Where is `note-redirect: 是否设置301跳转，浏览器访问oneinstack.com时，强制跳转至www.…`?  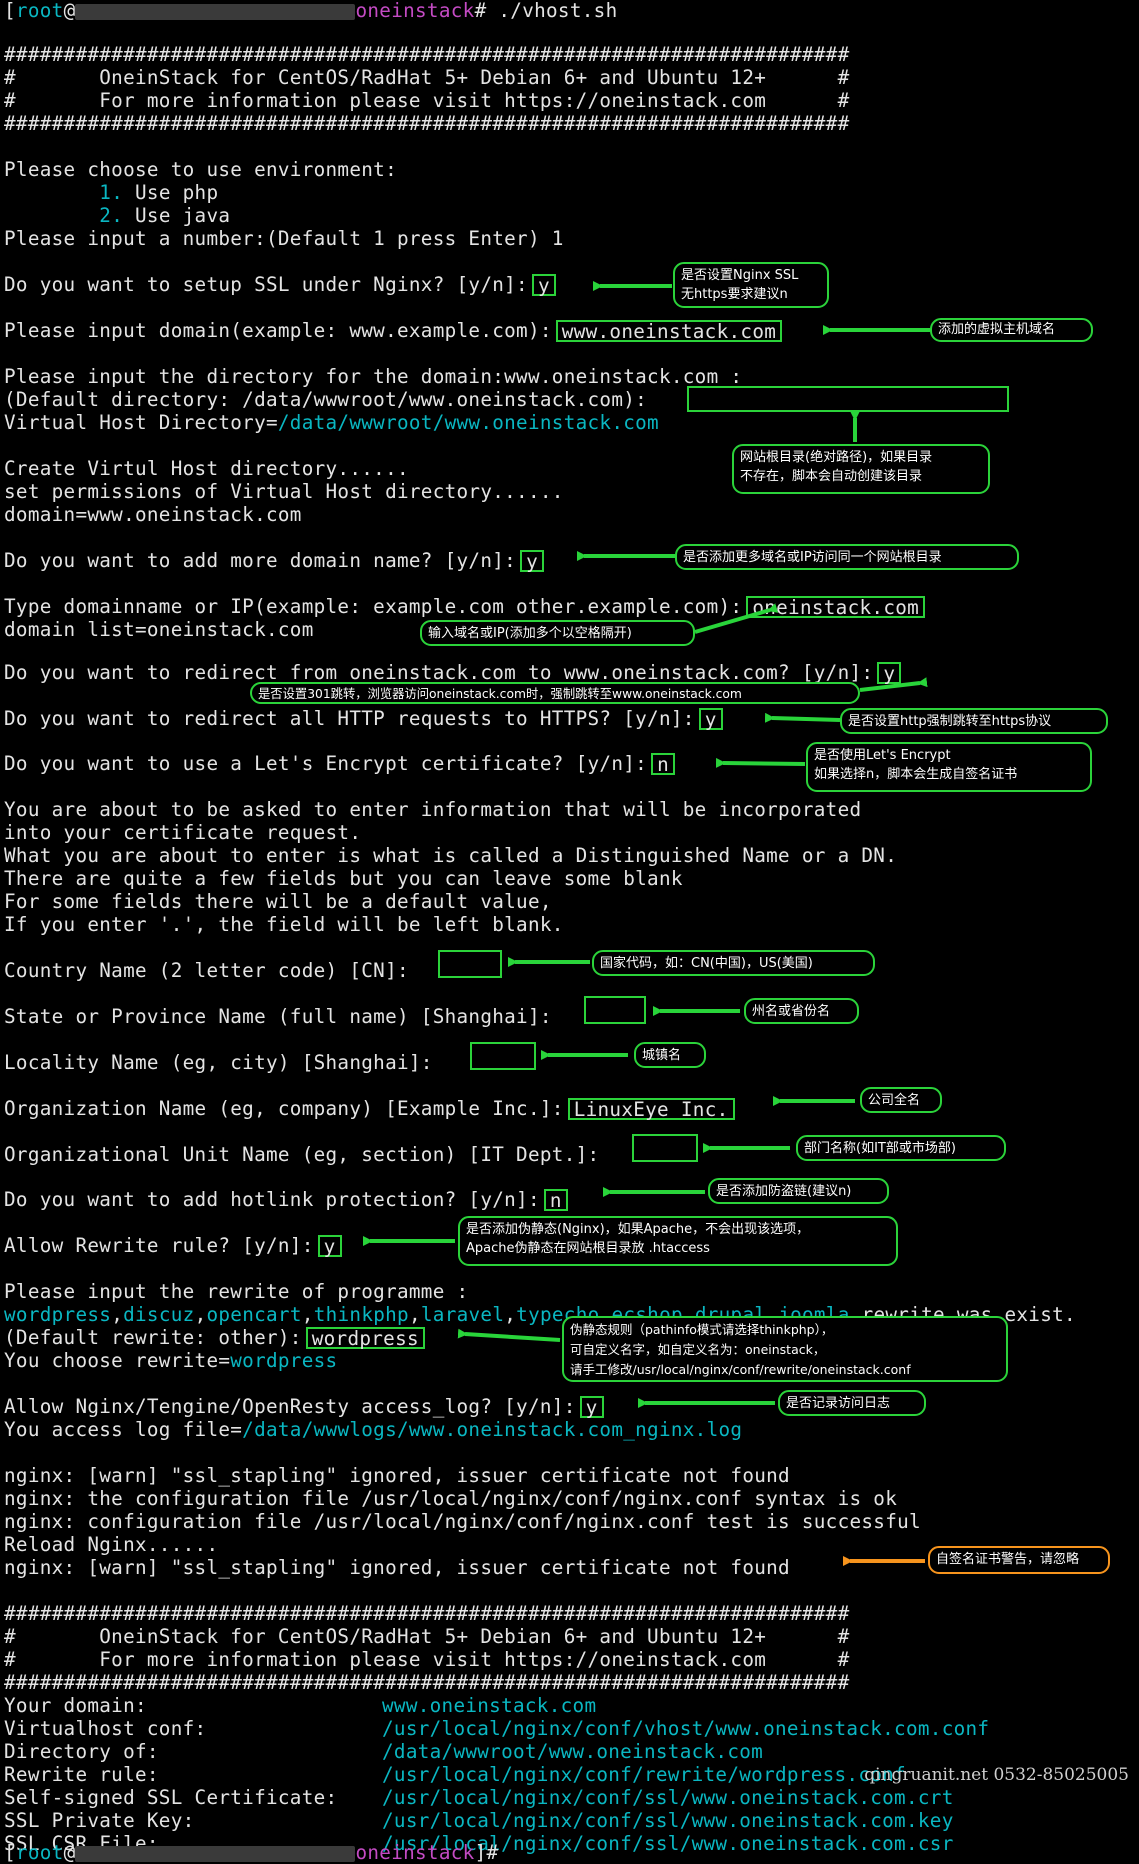 note-redirect: 是否设置301跳转，浏览器访问oneinstack.com时，强制跳转至www.… is located at coordinates (555, 693).